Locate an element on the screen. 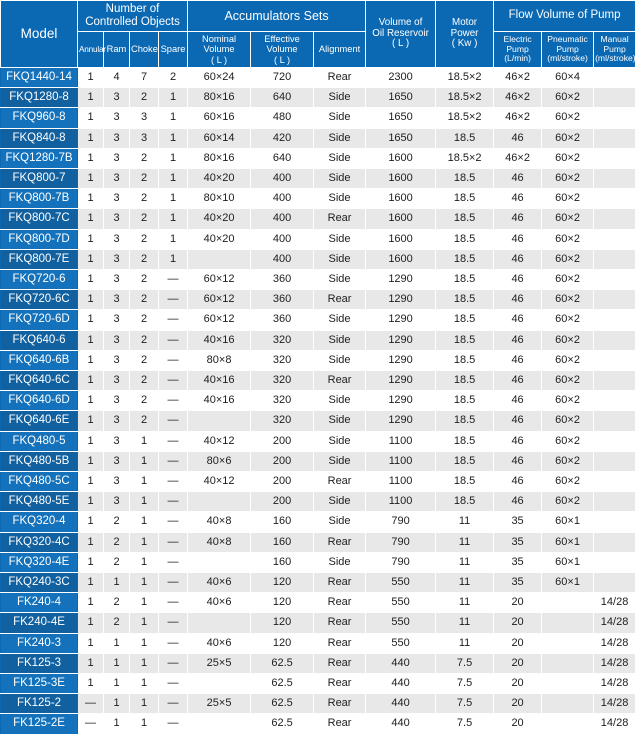 This screenshot has width=635, height=735. cell-model: FKQ640-6E is located at coordinates (39, 421).